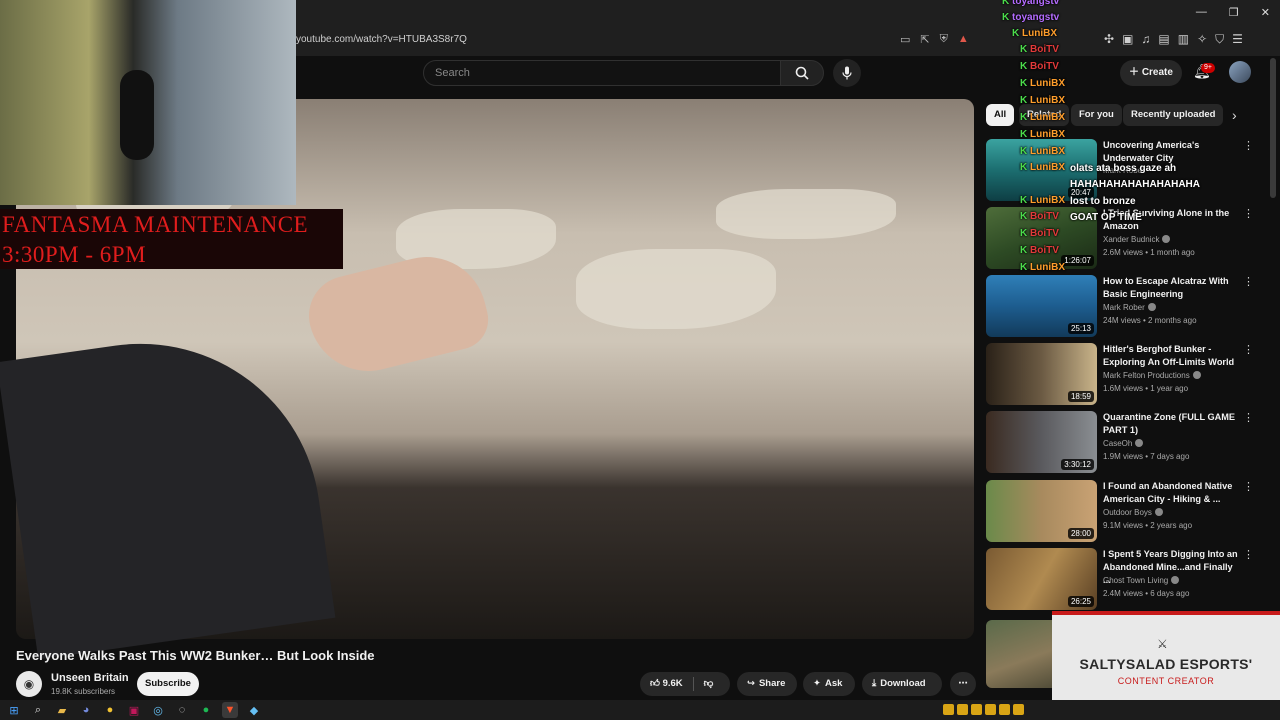 The height and width of the screenshot is (720, 1280). I want to click on extensions-icon: ✣, so click(1109, 39).